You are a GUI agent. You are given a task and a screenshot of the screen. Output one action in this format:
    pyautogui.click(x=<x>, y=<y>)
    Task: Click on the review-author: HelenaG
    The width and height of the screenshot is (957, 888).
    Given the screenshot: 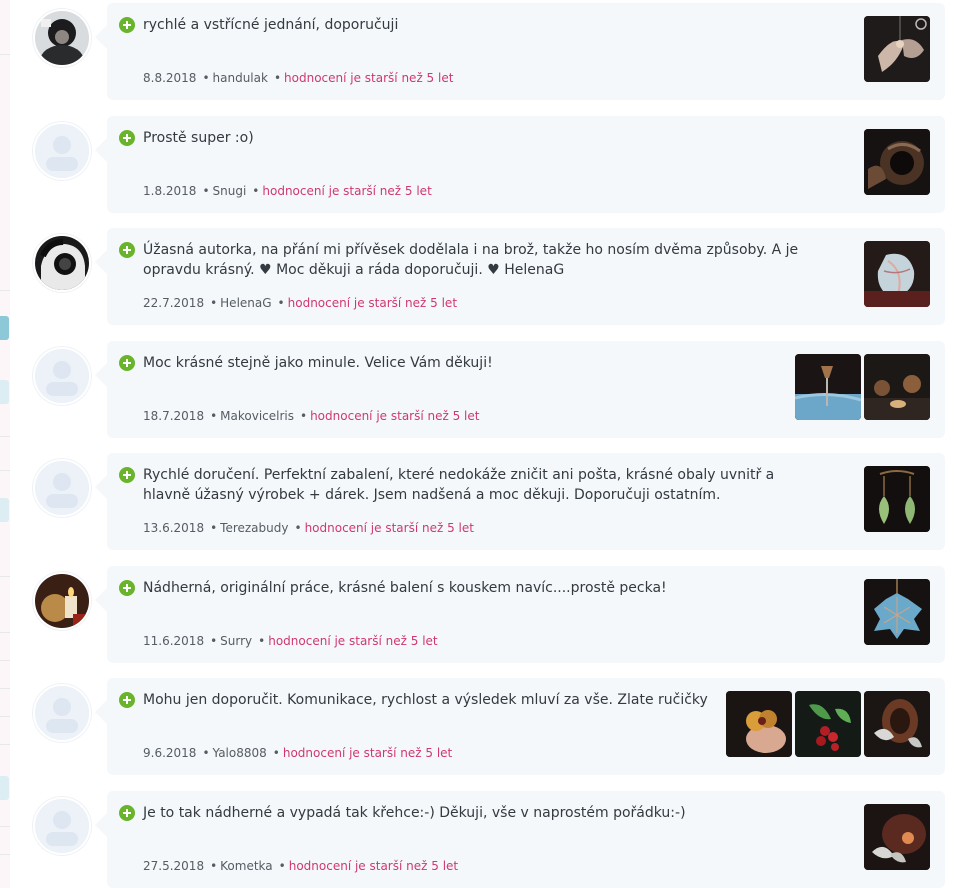 What is the action you would take?
    pyautogui.click(x=245, y=303)
    